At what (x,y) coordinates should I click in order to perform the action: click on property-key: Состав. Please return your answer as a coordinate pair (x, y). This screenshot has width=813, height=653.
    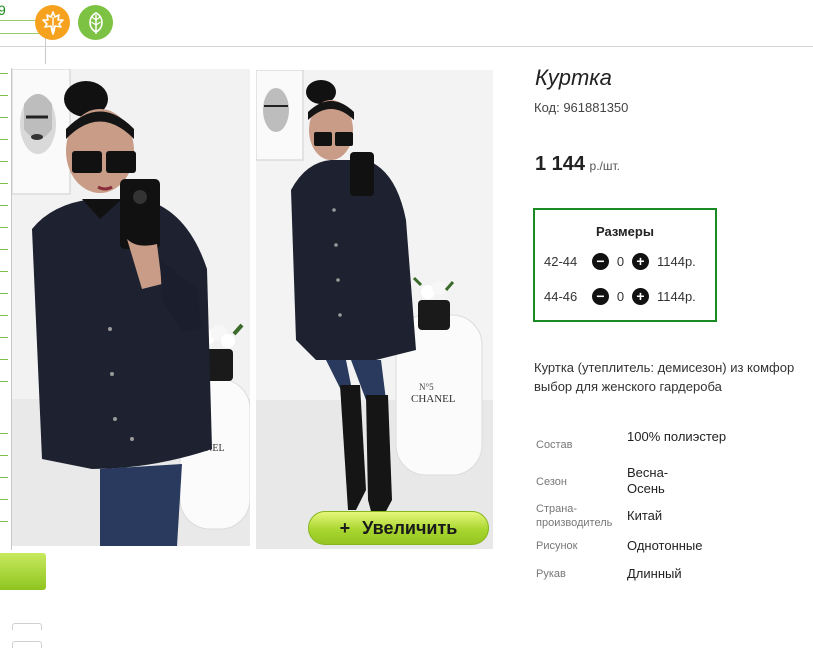
    Looking at the image, I should click on (554, 445).